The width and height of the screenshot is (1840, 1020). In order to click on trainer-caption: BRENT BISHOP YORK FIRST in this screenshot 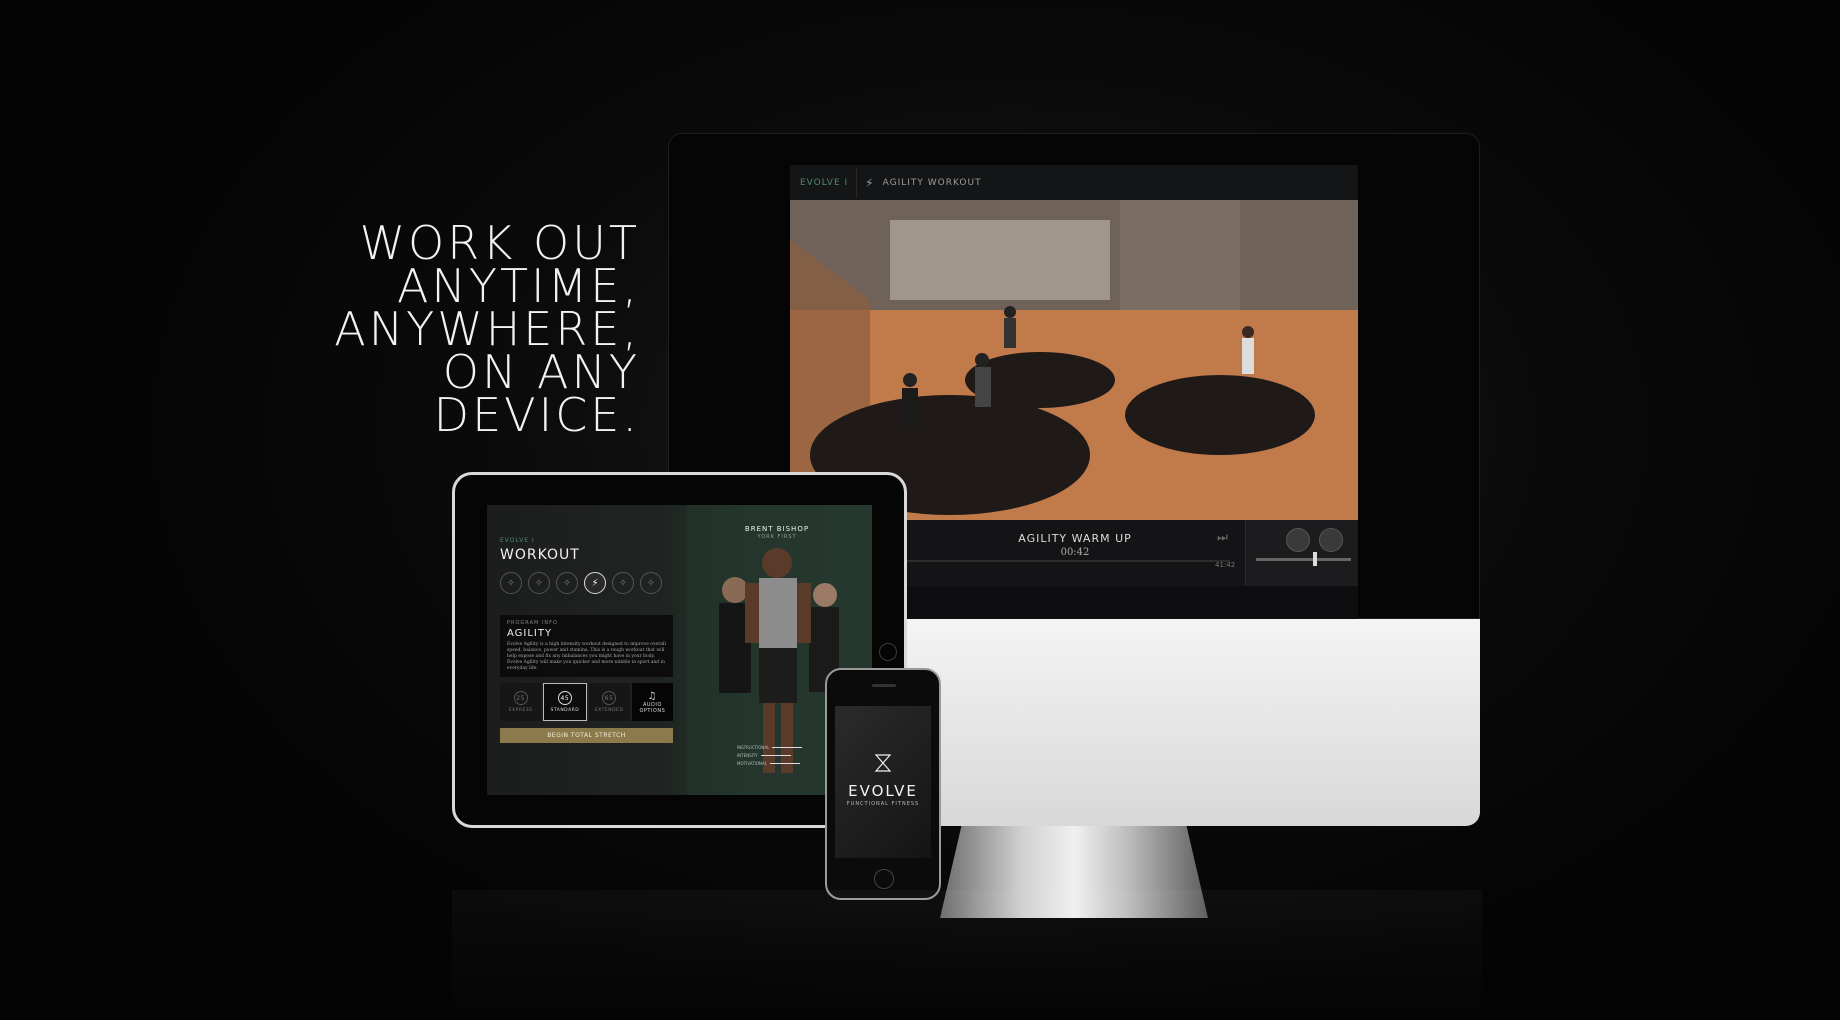, I will do `click(777, 532)`.